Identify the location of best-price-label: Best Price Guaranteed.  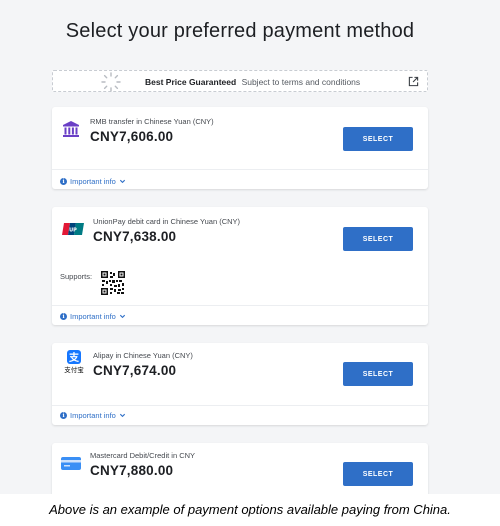
(191, 82).